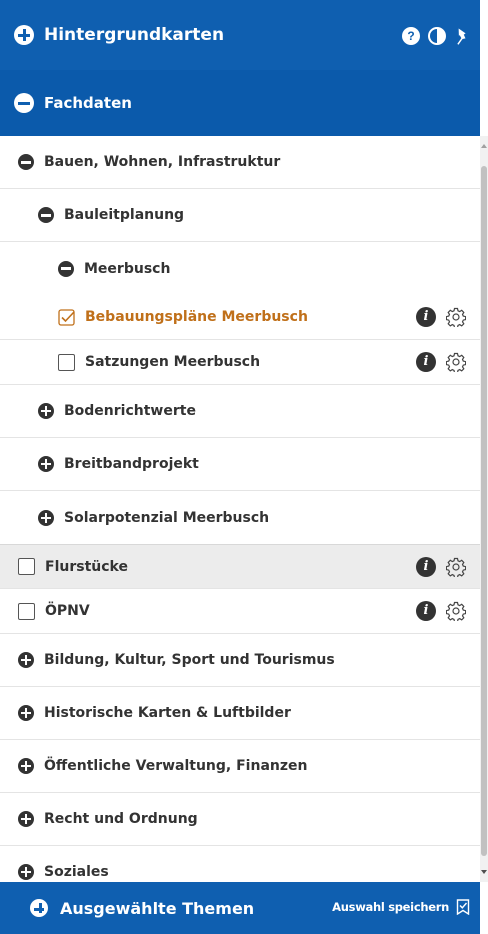  What do you see at coordinates (157, 908) in the screenshot?
I see `ausgewaehlte-themen-title: Ausgewählte Themen` at bounding box center [157, 908].